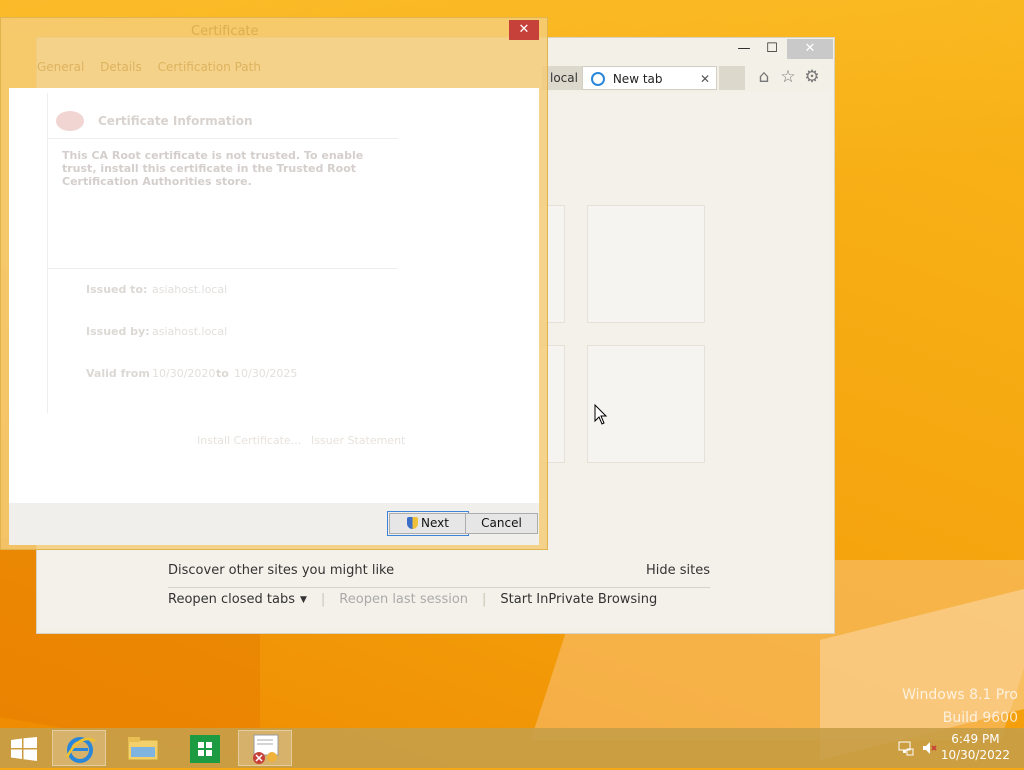 Image resolution: width=1024 pixels, height=770 pixels. What do you see at coordinates (906, 748) in the screenshot?
I see `network-icon` at bounding box center [906, 748].